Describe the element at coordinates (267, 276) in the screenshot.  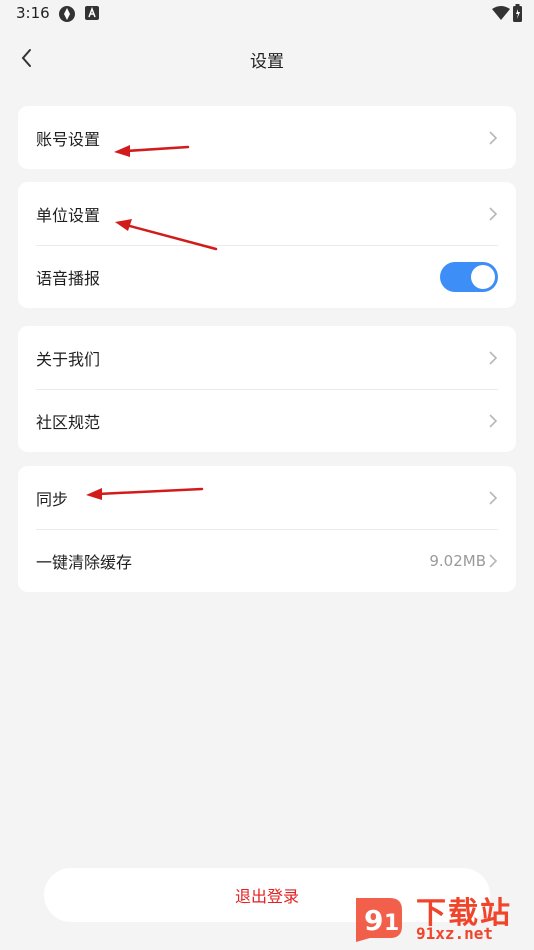
I see `settings-row-voice: 语音播报` at that location.